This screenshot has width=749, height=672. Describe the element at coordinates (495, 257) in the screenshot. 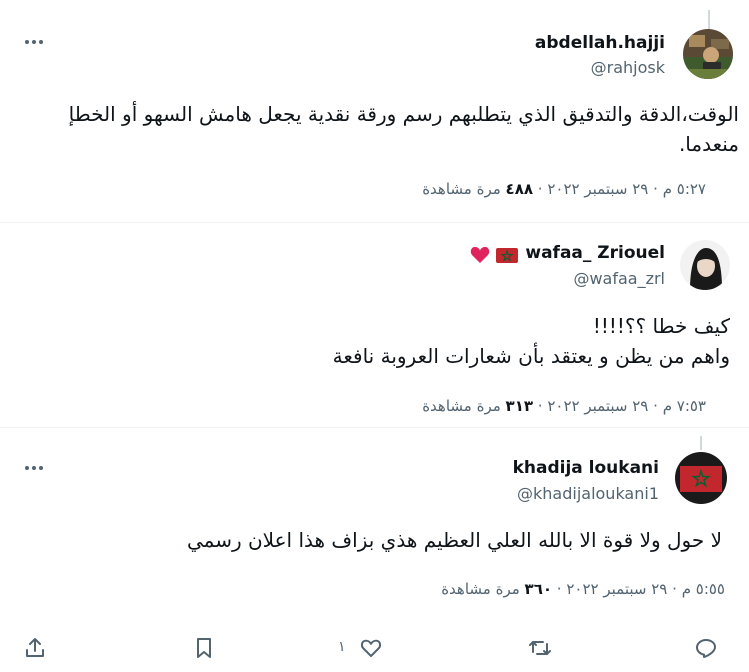

I see `name-emojis` at that location.